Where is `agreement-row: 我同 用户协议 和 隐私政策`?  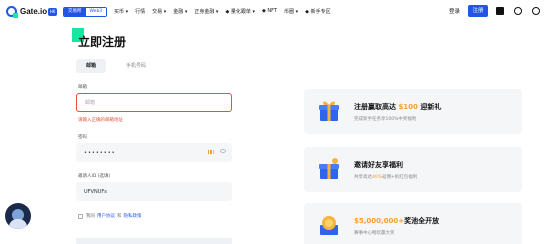
agreement-row: 我同 用户协议 和 隐私政策 is located at coordinates (111, 216).